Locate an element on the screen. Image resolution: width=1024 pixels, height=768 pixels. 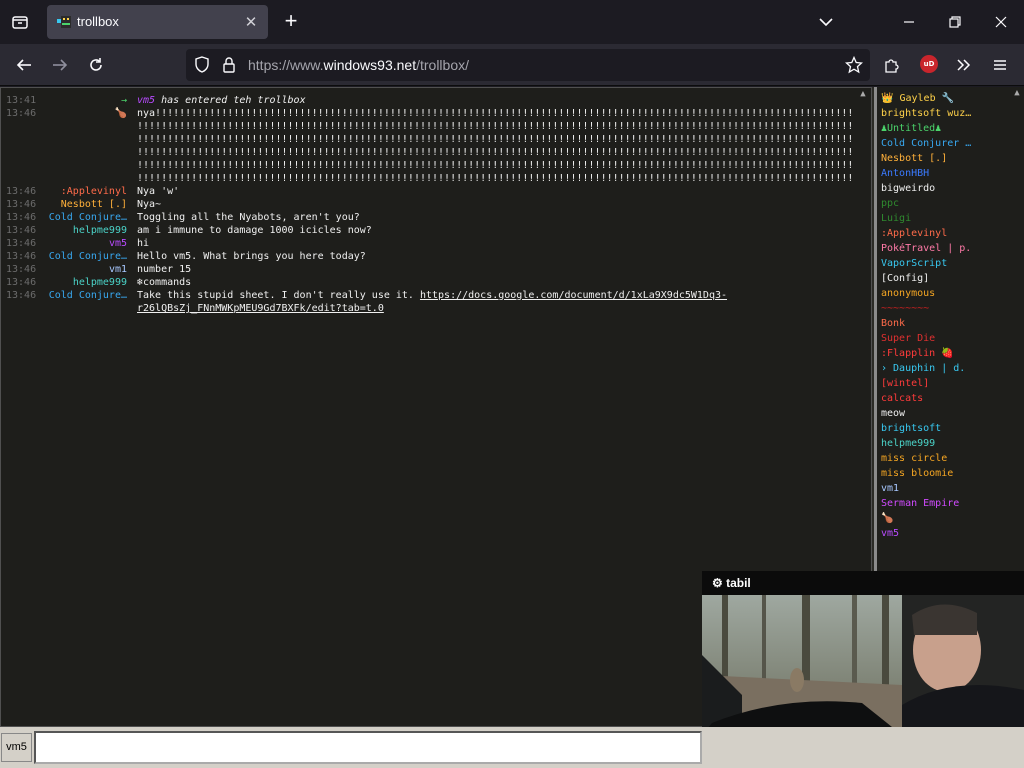
userlist-scrollbar: ▲ is located at coordinates (1017, 329).